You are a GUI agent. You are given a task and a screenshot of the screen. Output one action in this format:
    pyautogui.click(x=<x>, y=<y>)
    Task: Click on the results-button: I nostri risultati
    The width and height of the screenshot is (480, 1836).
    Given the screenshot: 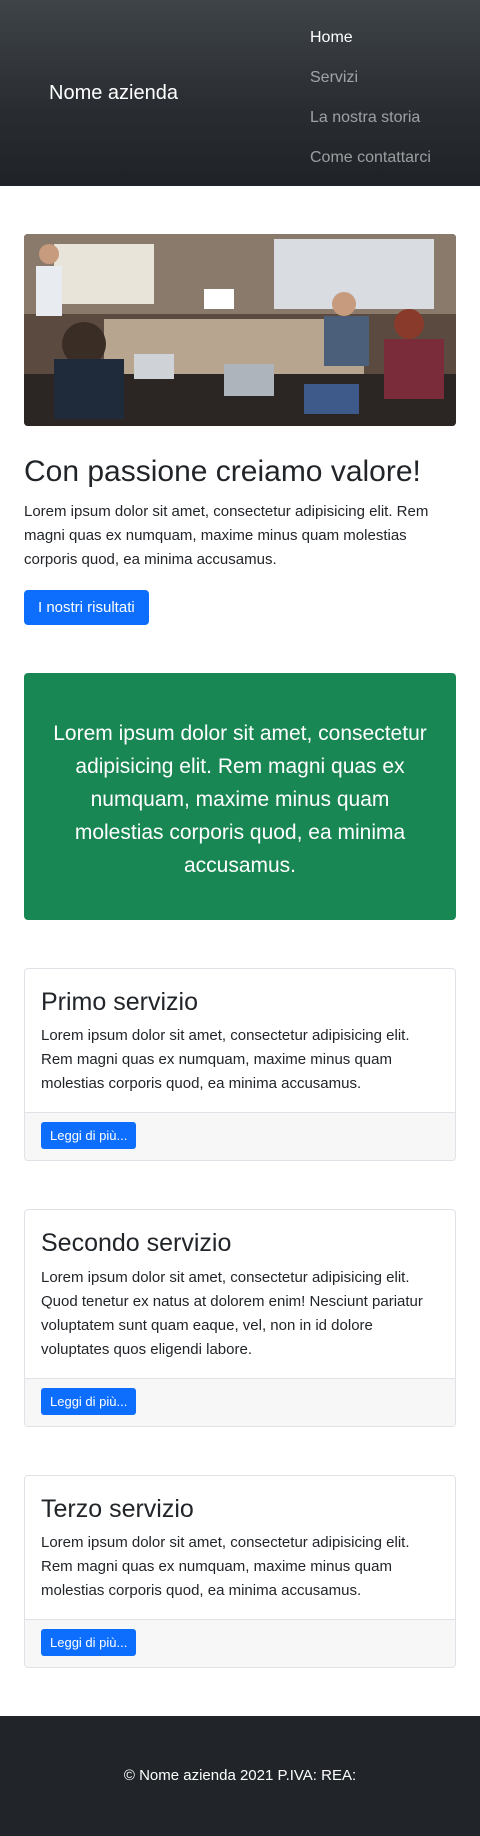 What is the action you would take?
    pyautogui.click(x=86, y=607)
    